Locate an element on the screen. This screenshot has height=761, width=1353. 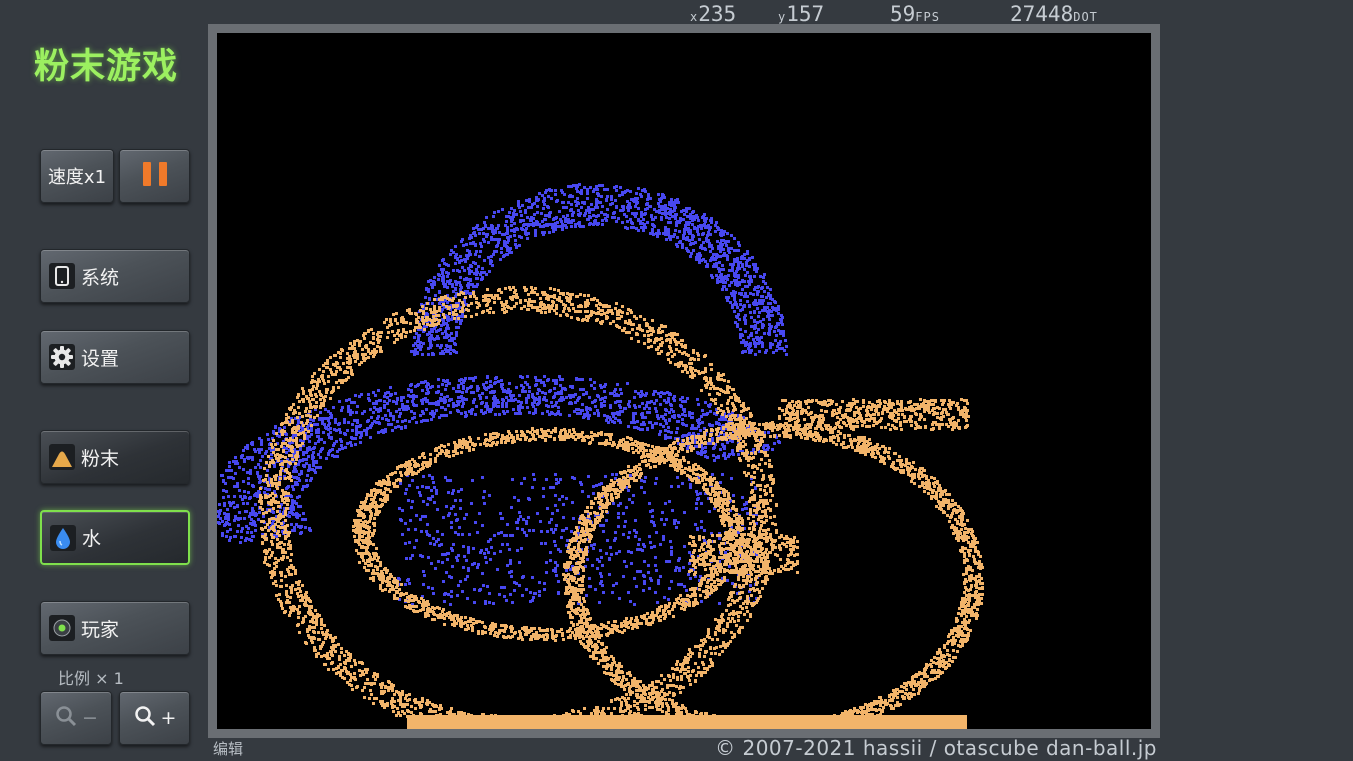
speed-label: 速度x1 is located at coordinates (77, 177).